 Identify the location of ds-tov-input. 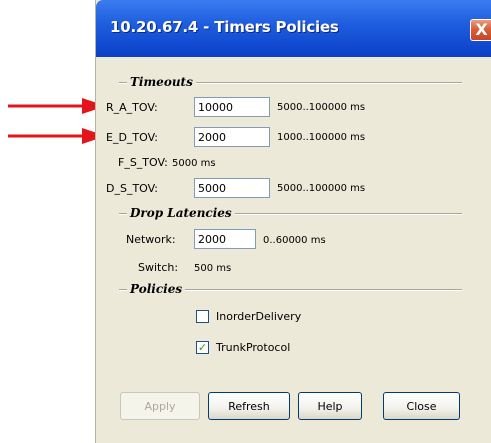
(232, 188).